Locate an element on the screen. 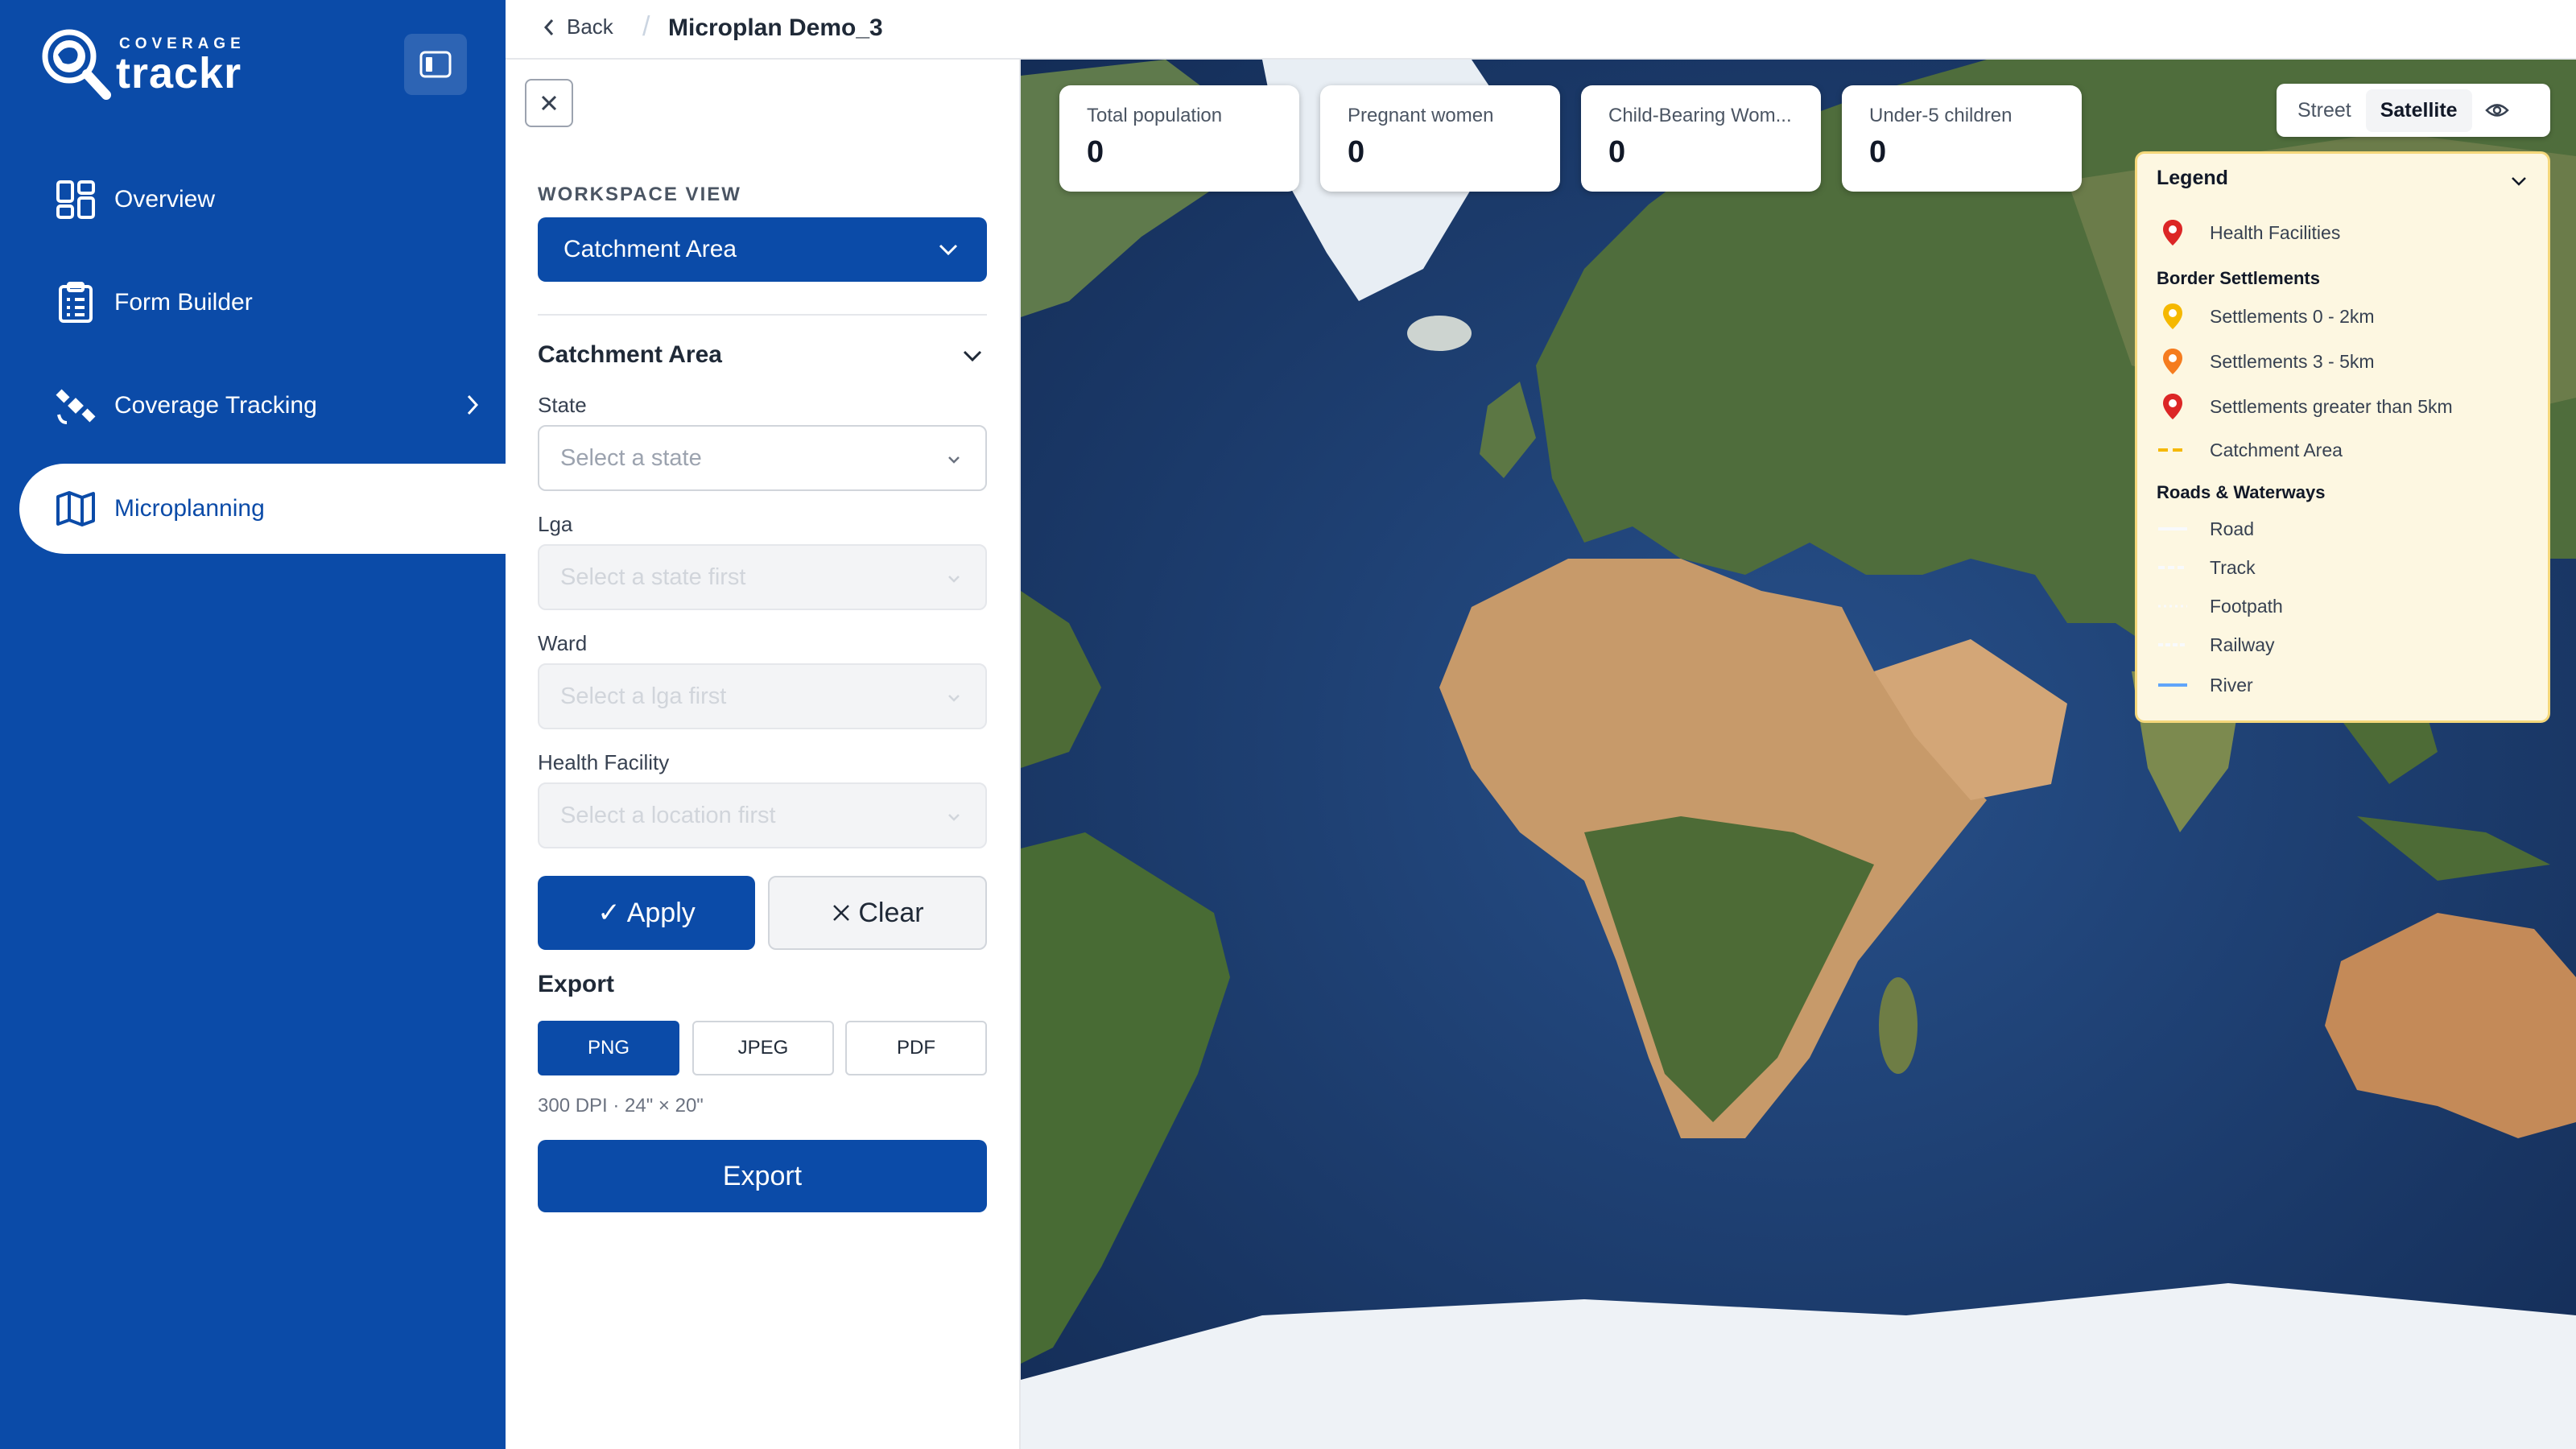 The width and height of the screenshot is (2576, 1449). health-facility-select: Select a location first is located at coordinates (762, 815).